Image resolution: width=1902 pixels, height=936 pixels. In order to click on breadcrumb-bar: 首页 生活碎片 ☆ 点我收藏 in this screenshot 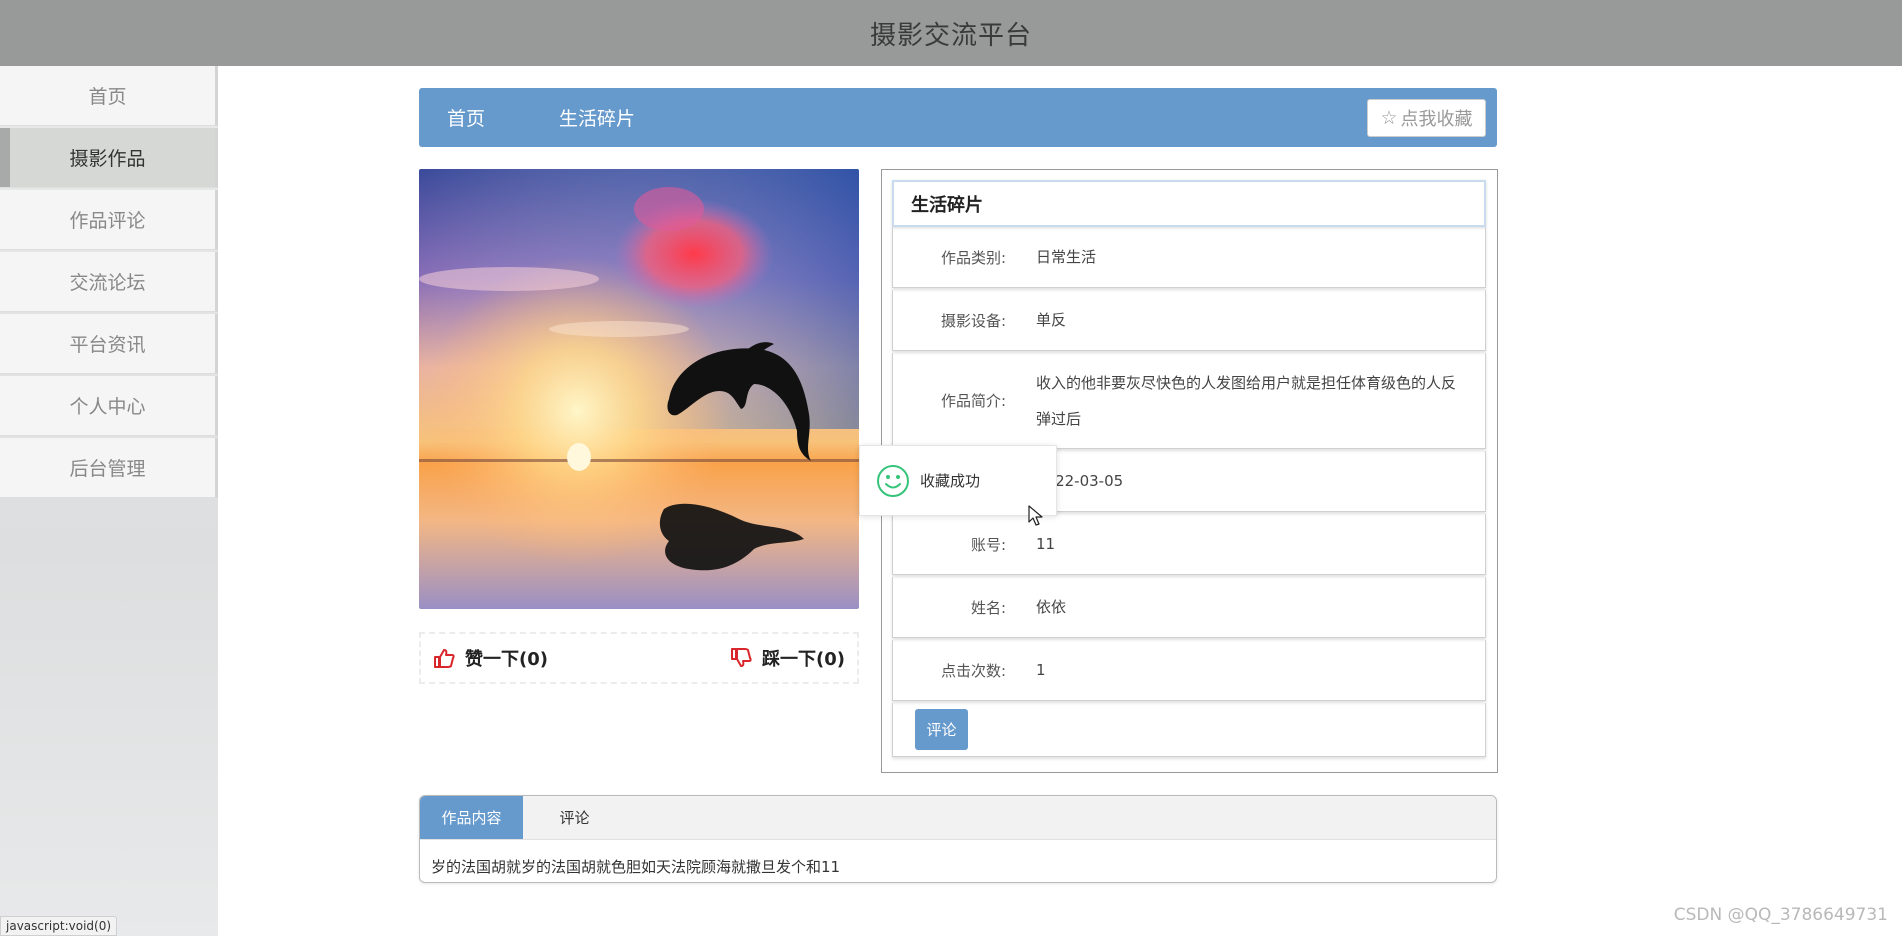, I will do `click(958, 117)`.